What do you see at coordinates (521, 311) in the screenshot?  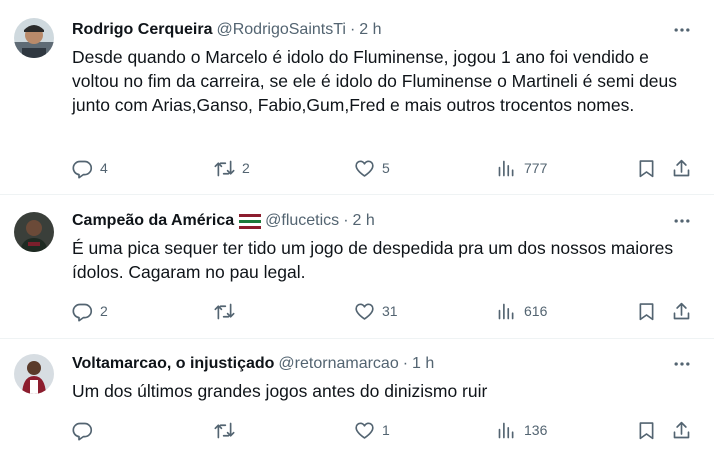 I see `views-button: 616` at bounding box center [521, 311].